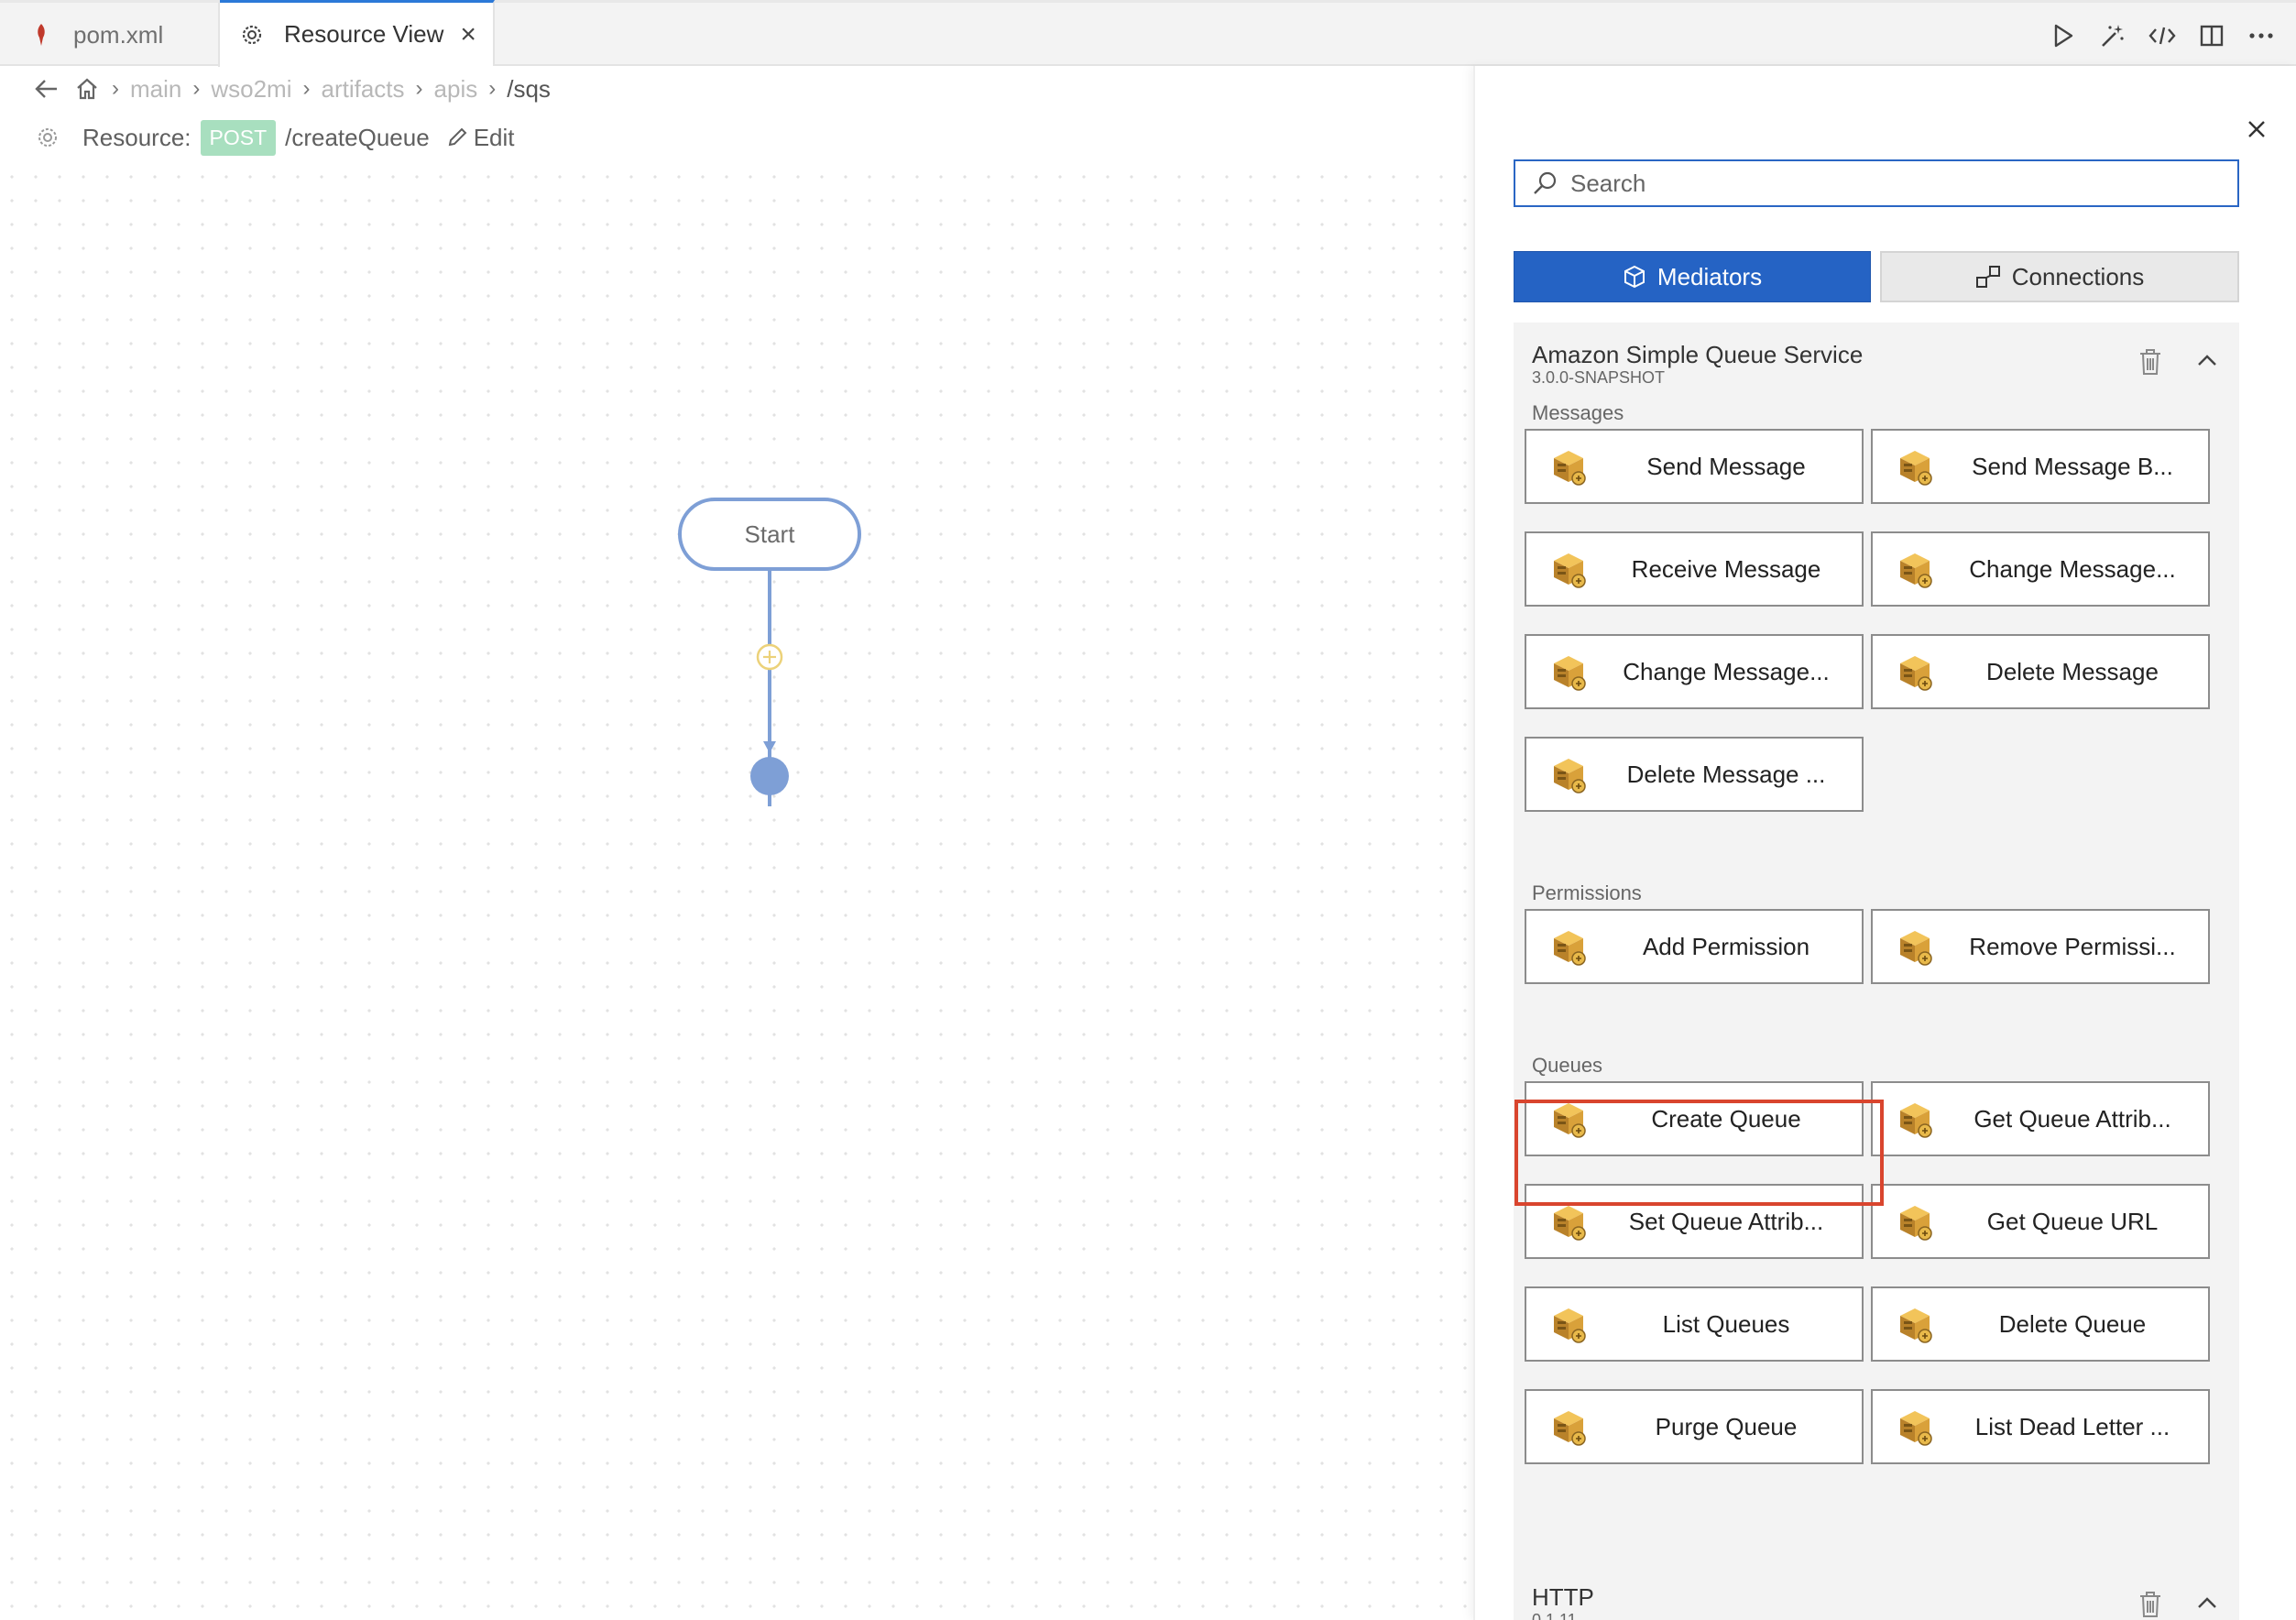 This screenshot has width=2296, height=1620. Describe the element at coordinates (238, 137) in the screenshot. I see `method-badge: POST` at that location.